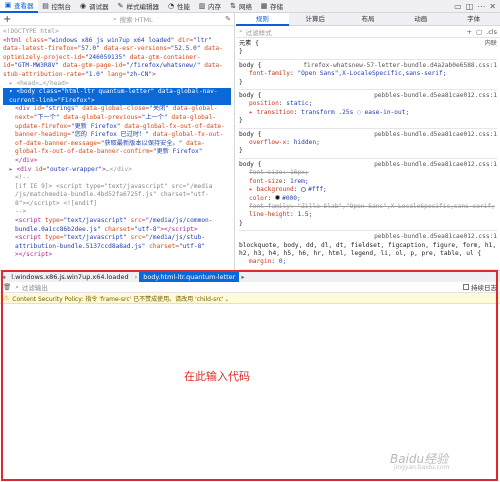 This screenshot has width=500, height=482. What do you see at coordinates (479, 32) in the screenshot?
I see `rules-action-button: ▢` at bounding box center [479, 32].